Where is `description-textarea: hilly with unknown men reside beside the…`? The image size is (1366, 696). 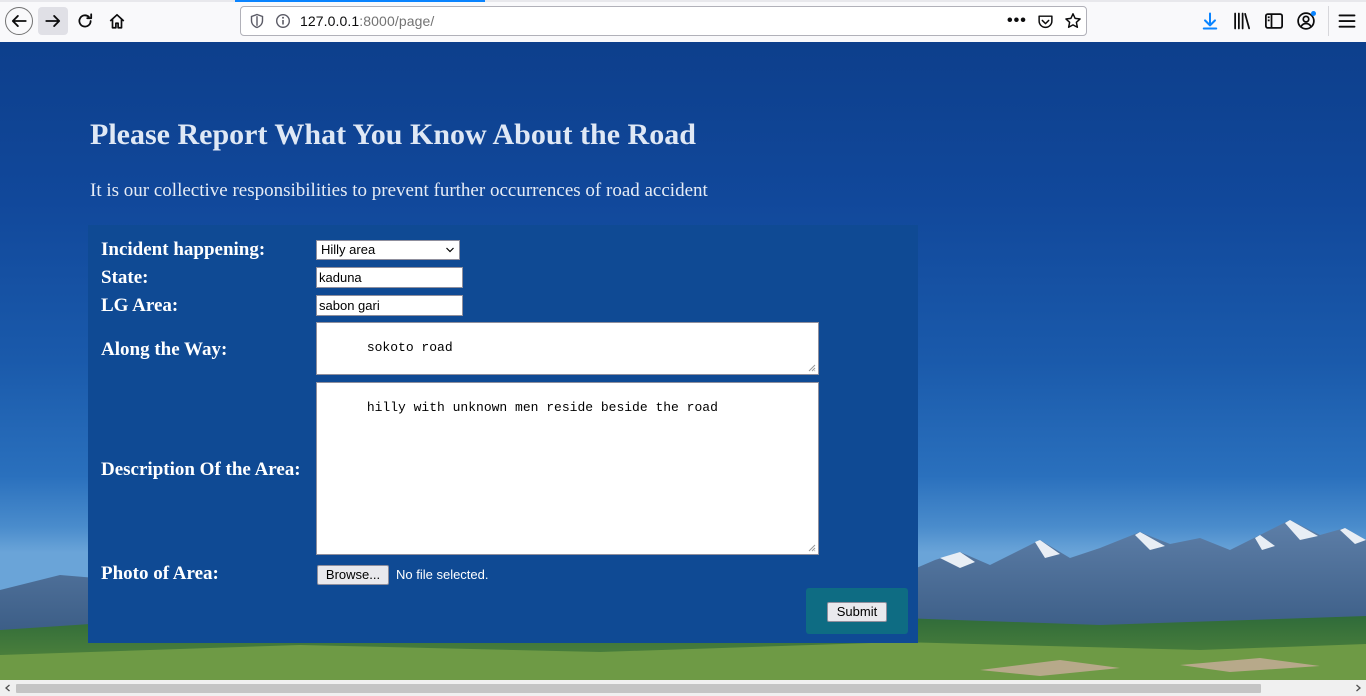
description-textarea: hilly with unknown men reside beside the… is located at coordinates (567, 468).